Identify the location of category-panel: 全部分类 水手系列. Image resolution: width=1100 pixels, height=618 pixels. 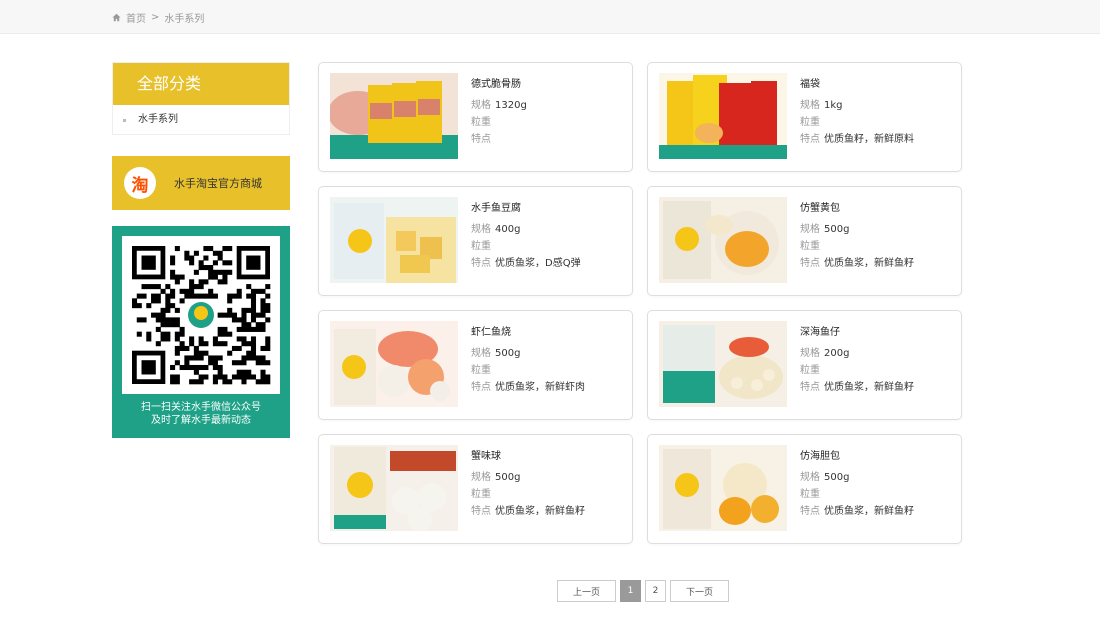
(201, 98).